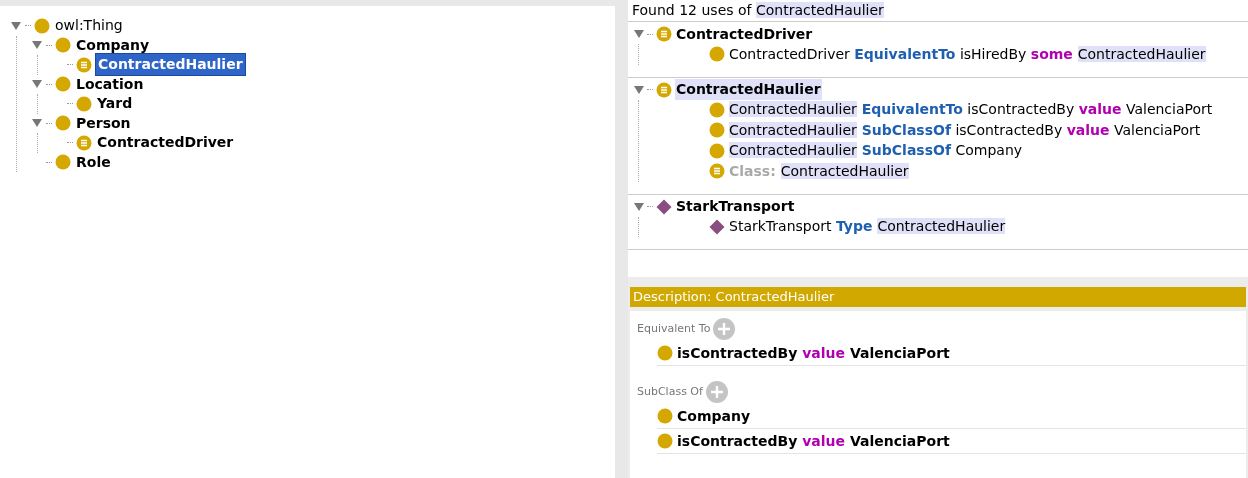 Image resolution: width=1248 pixels, height=478 pixels. I want to click on class-tree-item: ContractedHaulier, so click(170, 65).